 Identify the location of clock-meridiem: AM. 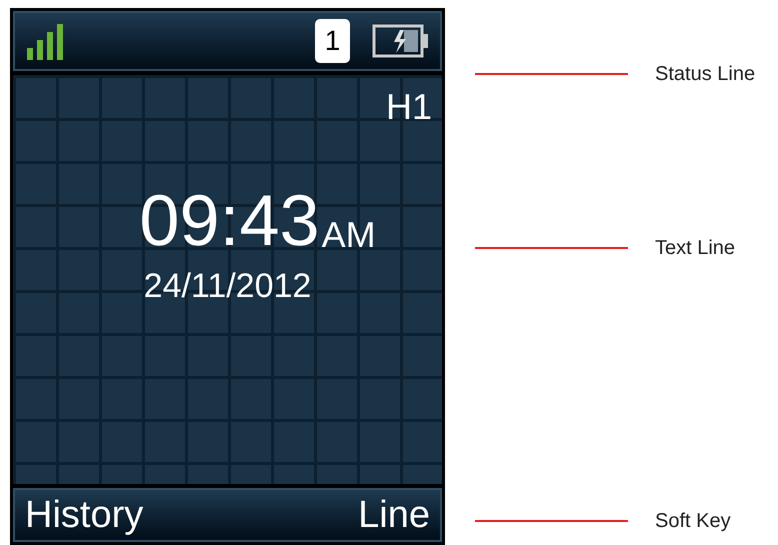
(349, 235).